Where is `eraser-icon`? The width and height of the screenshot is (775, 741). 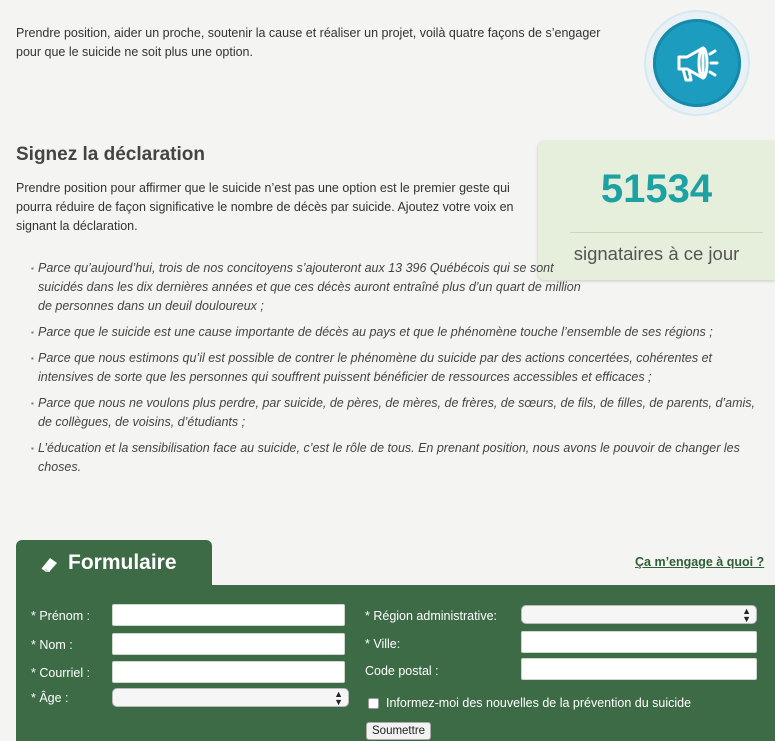
eraser-icon is located at coordinates (49, 565).